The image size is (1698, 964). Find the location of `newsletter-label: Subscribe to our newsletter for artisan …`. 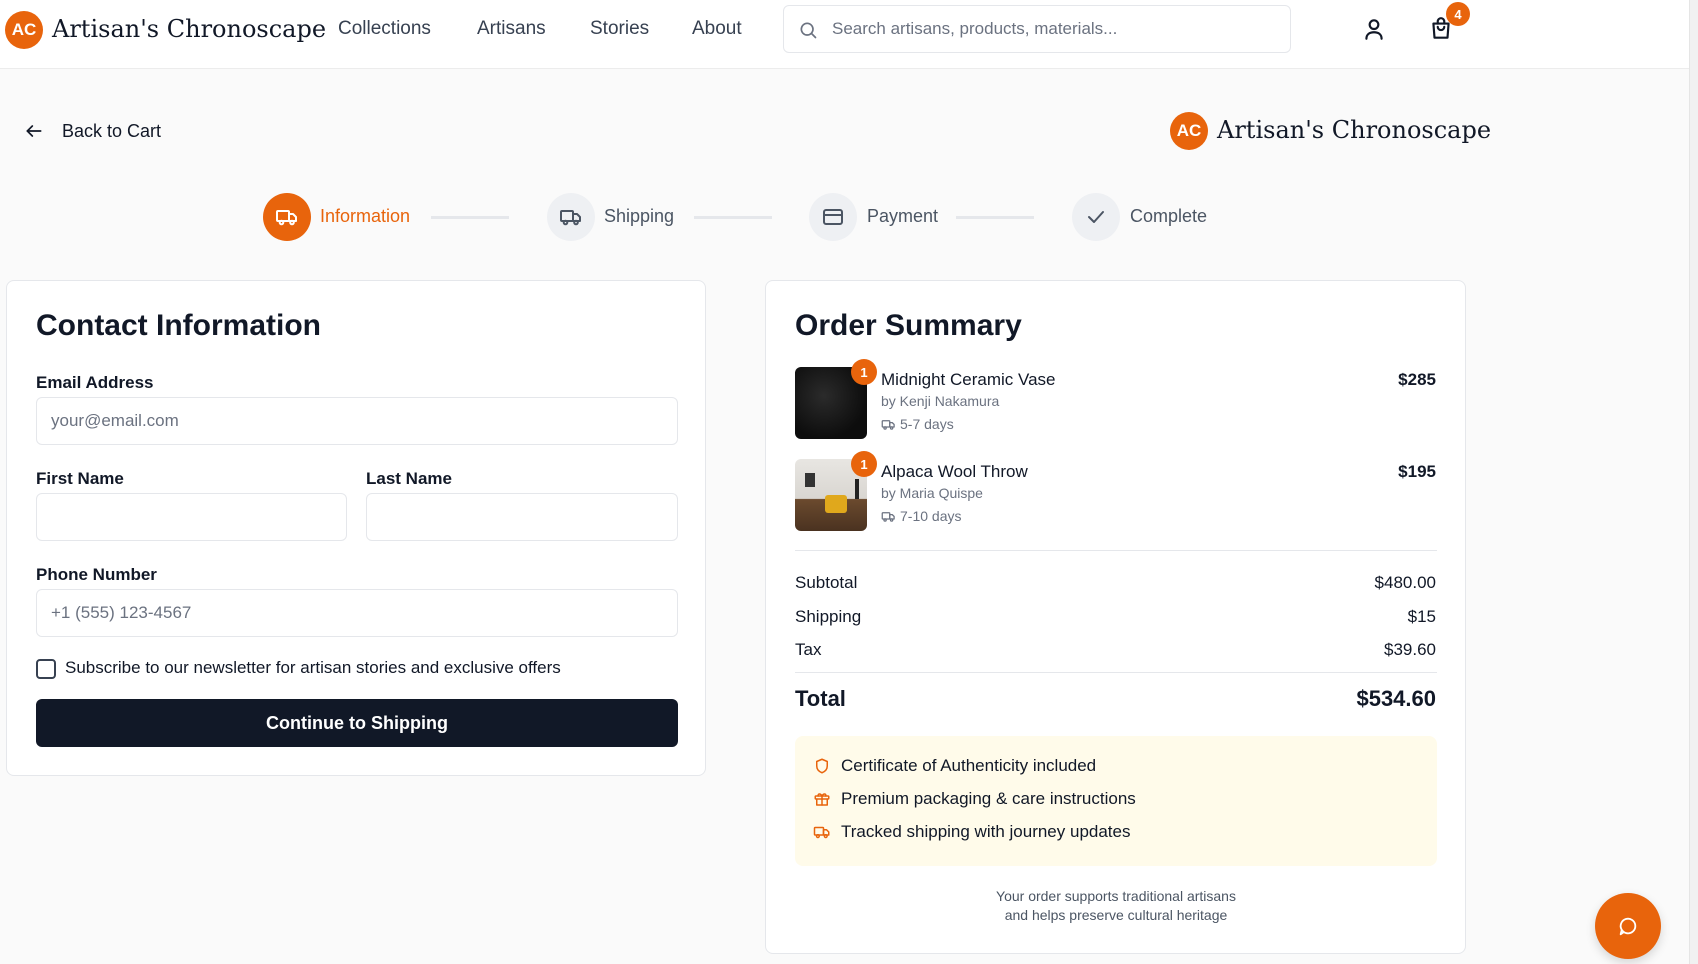

newsletter-label: Subscribe to our newsletter for artisan … is located at coordinates (313, 668).